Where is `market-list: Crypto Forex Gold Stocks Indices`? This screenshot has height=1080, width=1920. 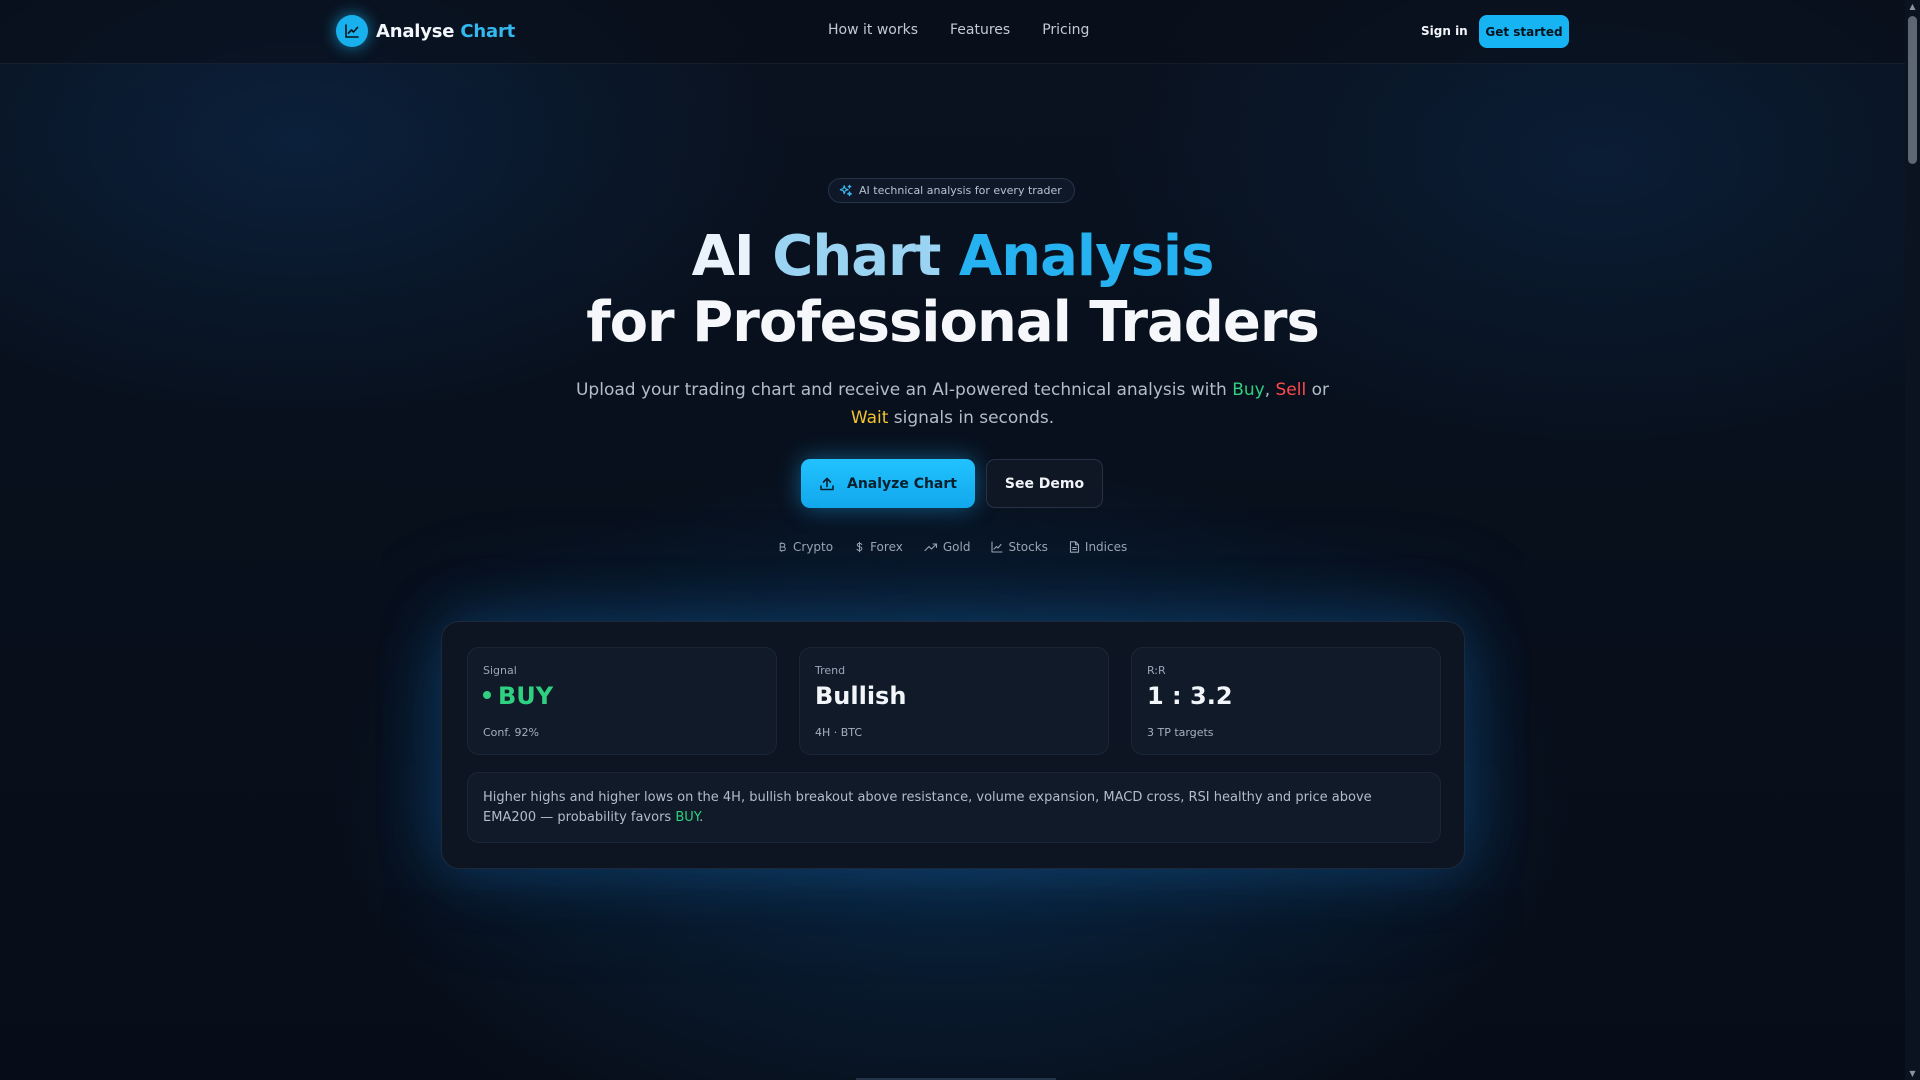
market-list: Crypto Forex Gold Stocks Indices is located at coordinates (952, 547).